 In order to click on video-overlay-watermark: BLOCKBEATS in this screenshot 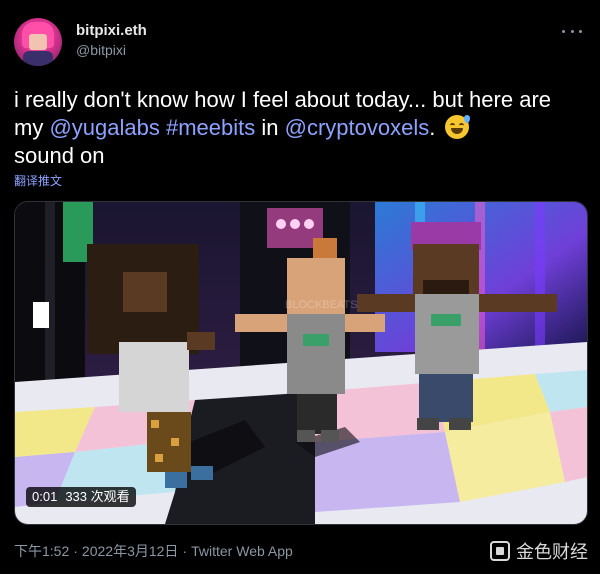, I will do `click(321, 305)`.